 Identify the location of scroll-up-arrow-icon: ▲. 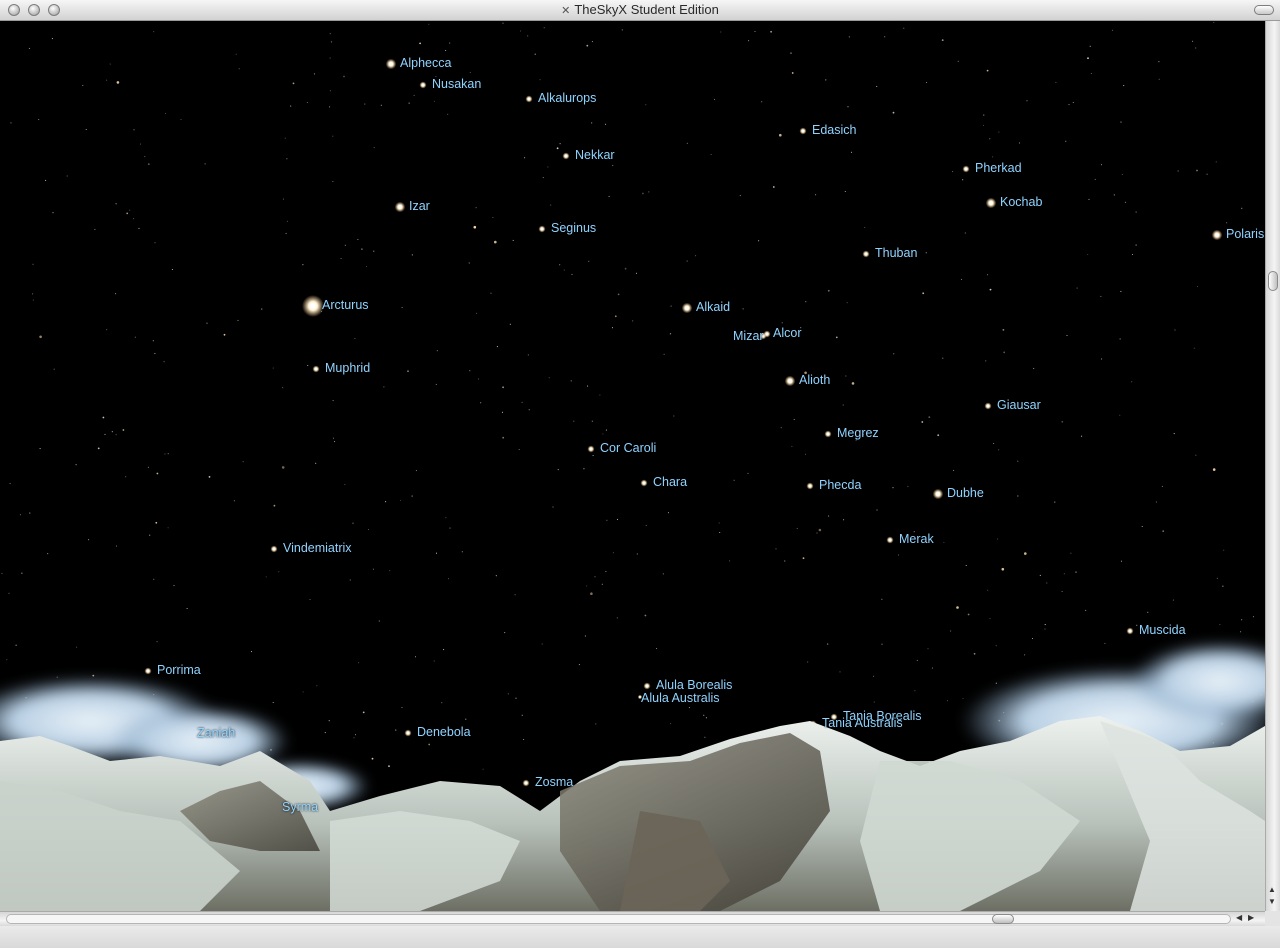
(1272, 889).